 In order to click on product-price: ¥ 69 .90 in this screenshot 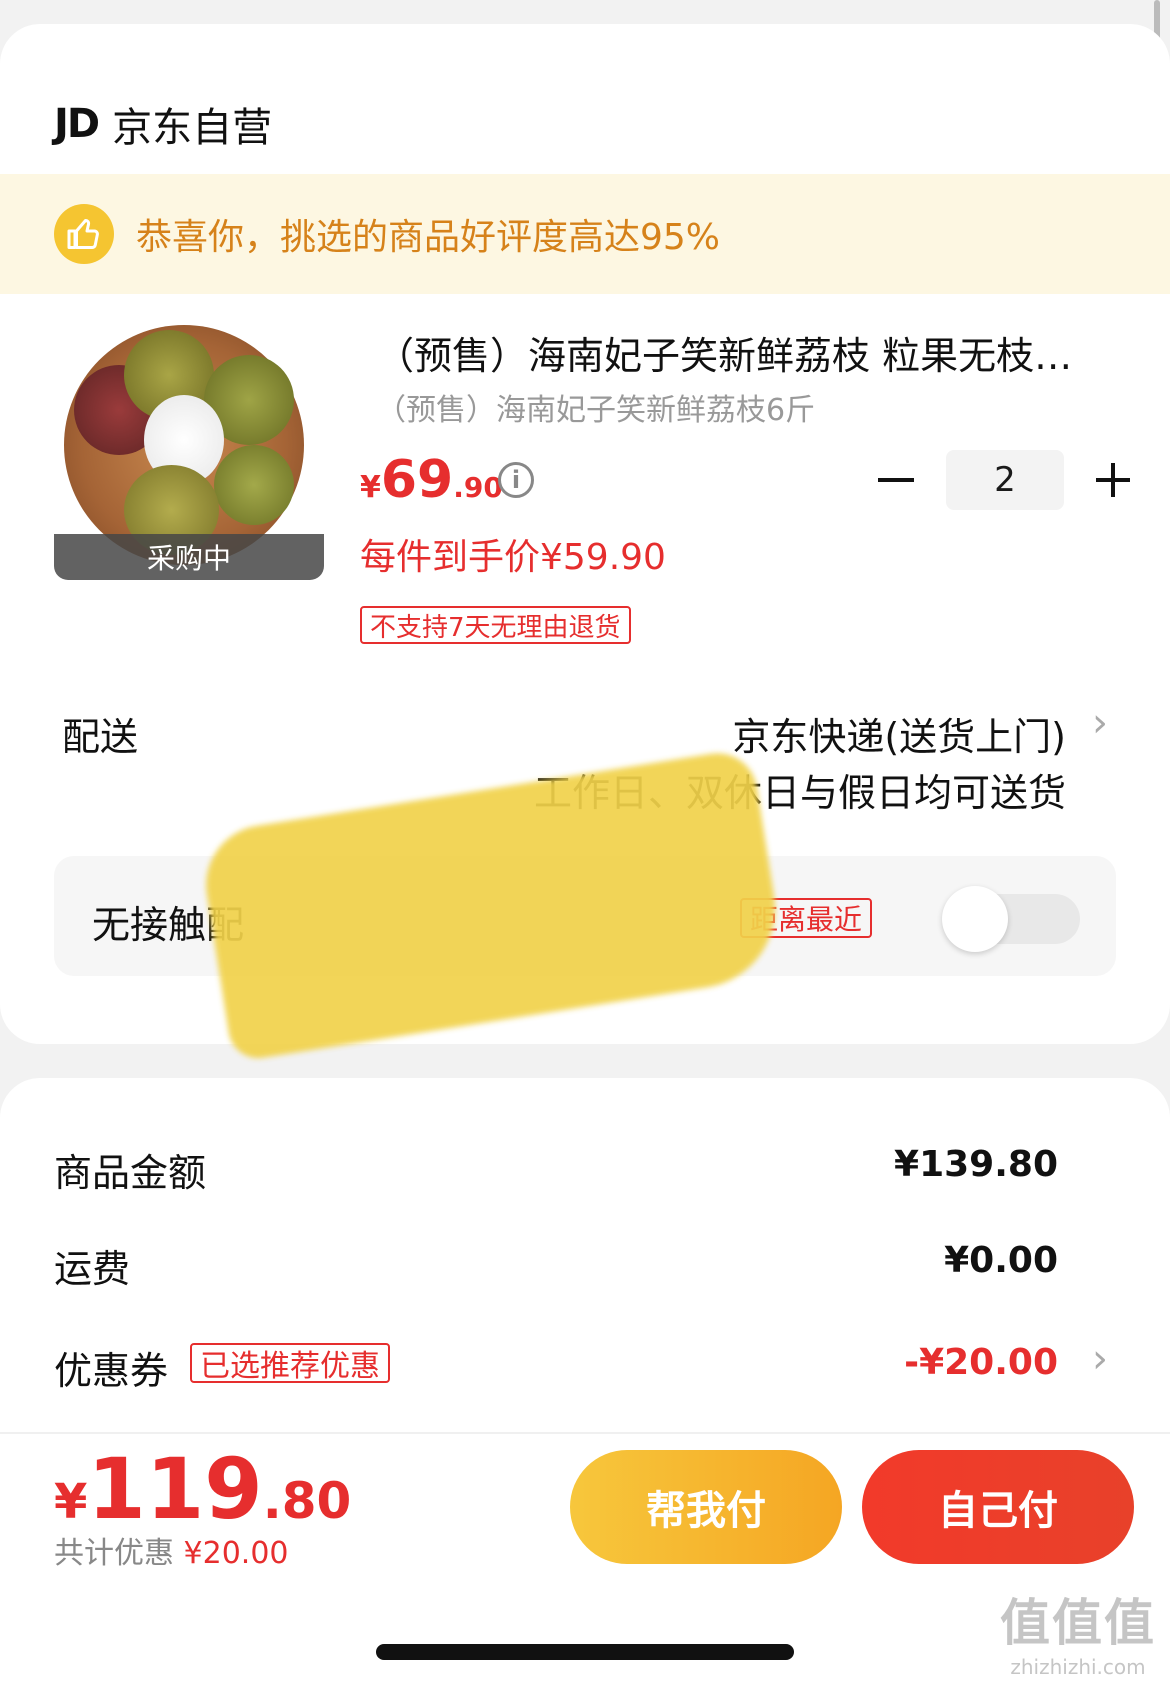, I will do `click(431, 480)`.